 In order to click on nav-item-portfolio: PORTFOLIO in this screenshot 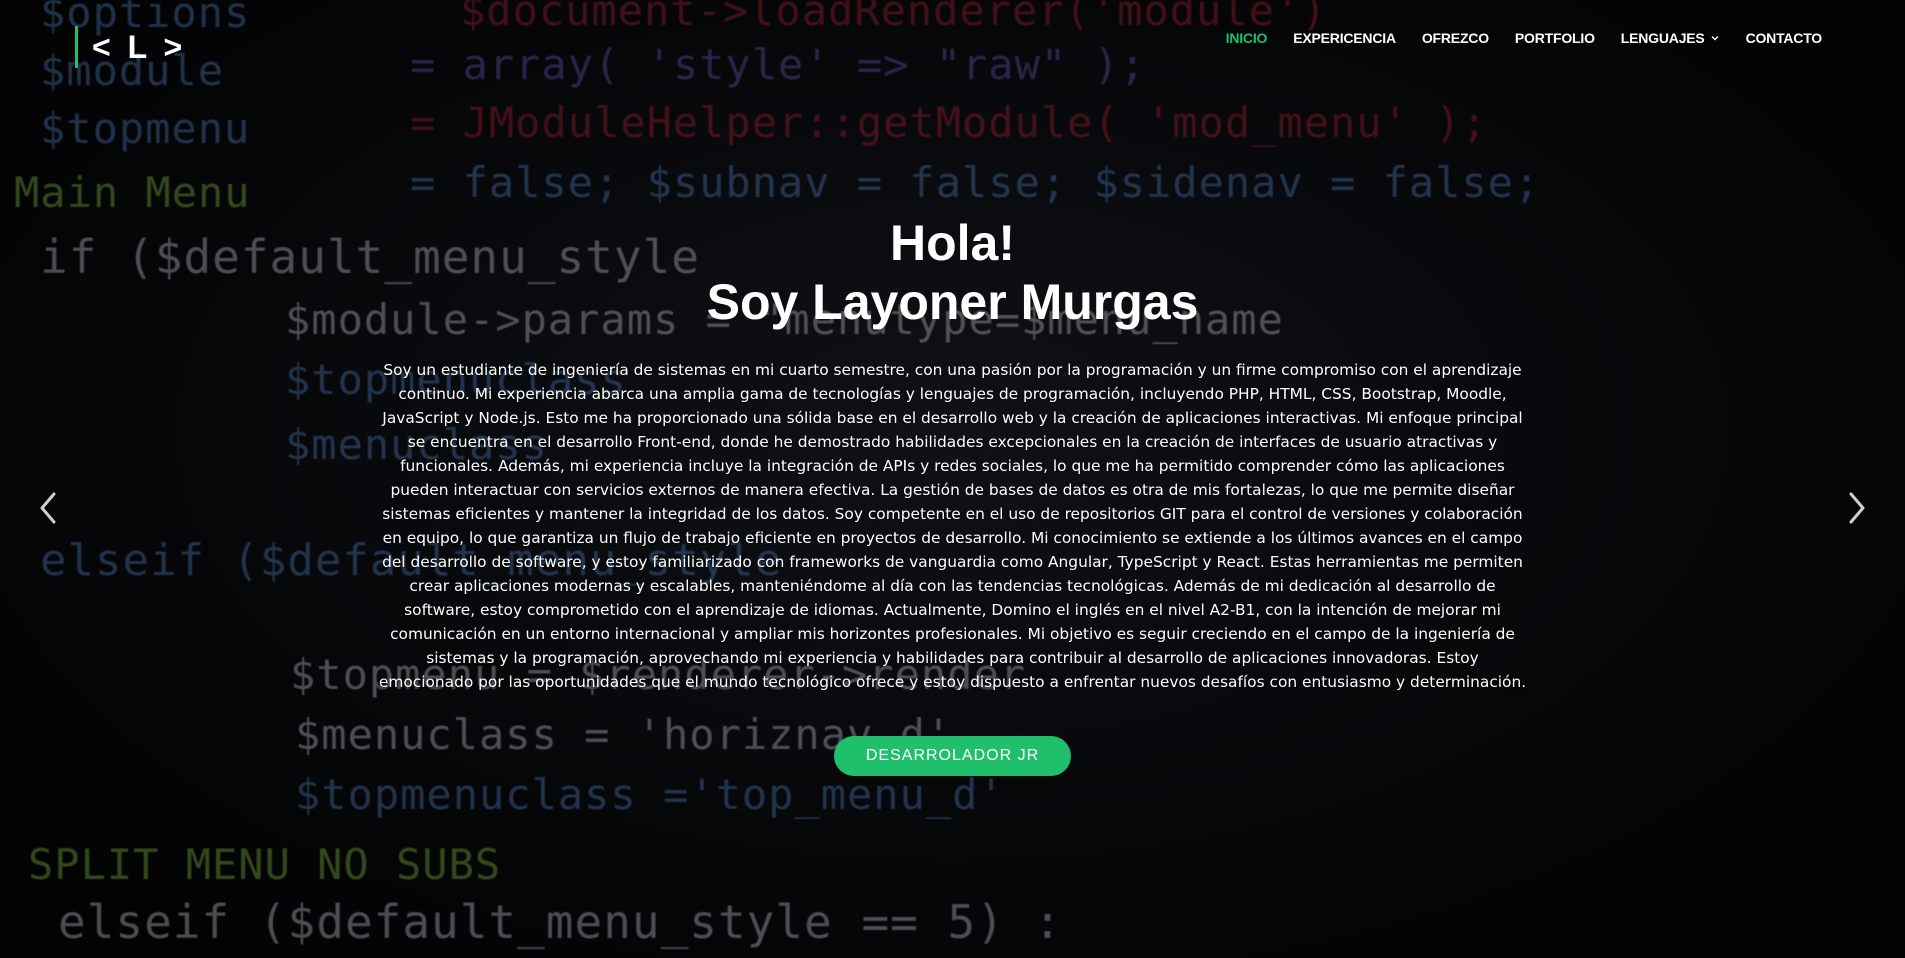, I will do `click(1555, 38)`.